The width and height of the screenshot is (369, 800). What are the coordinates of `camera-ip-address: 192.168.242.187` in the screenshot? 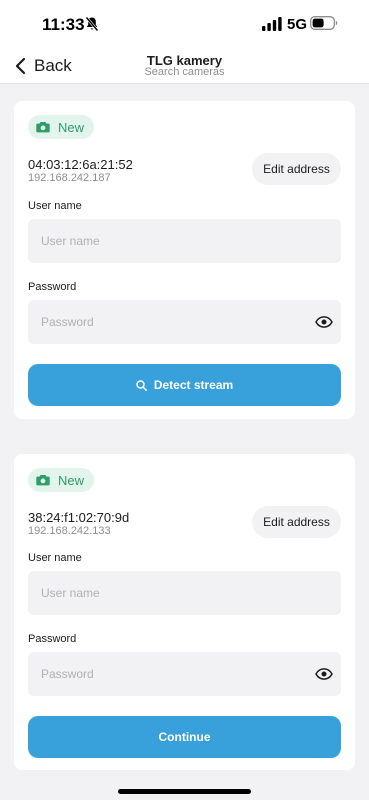 It's located at (69, 178).